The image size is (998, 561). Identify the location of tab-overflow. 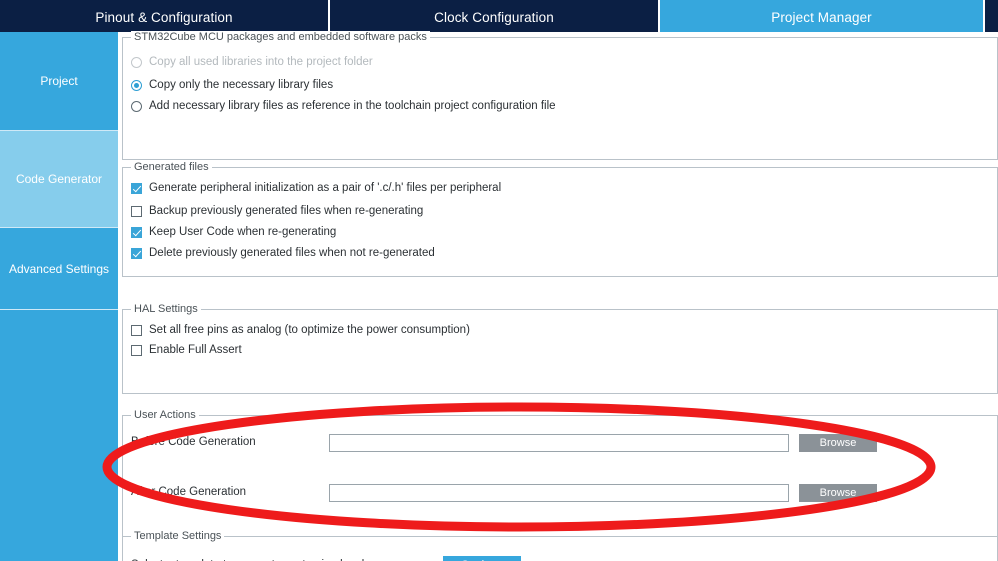
(991, 17).